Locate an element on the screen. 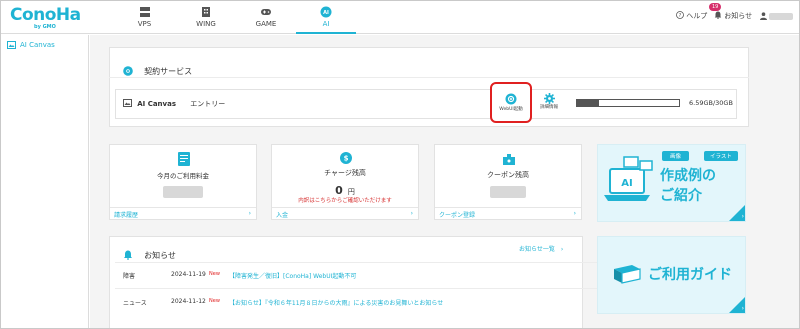 The image size is (800, 329). notice-link: お知らせ is located at coordinates (733, 16).